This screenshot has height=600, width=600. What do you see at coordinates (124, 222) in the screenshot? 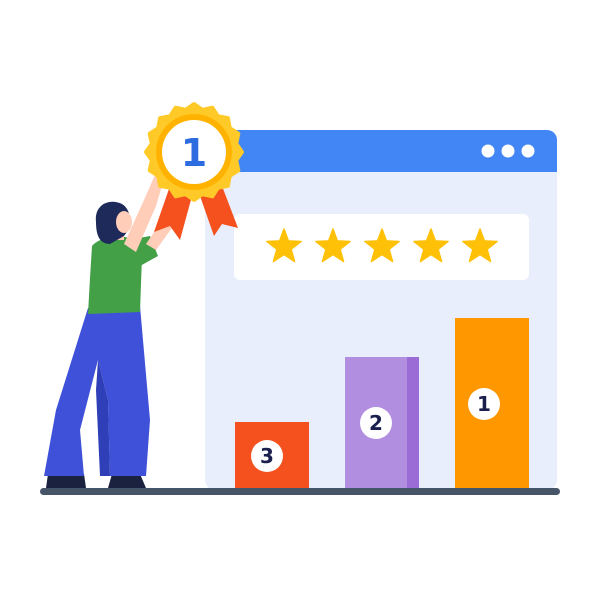
I see `face` at bounding box center [124, 222].